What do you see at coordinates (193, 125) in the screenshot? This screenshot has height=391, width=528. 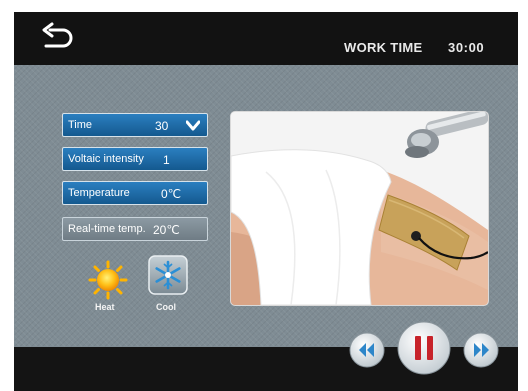 I see `chevron-down-icon` at bounding box center [193, 125].